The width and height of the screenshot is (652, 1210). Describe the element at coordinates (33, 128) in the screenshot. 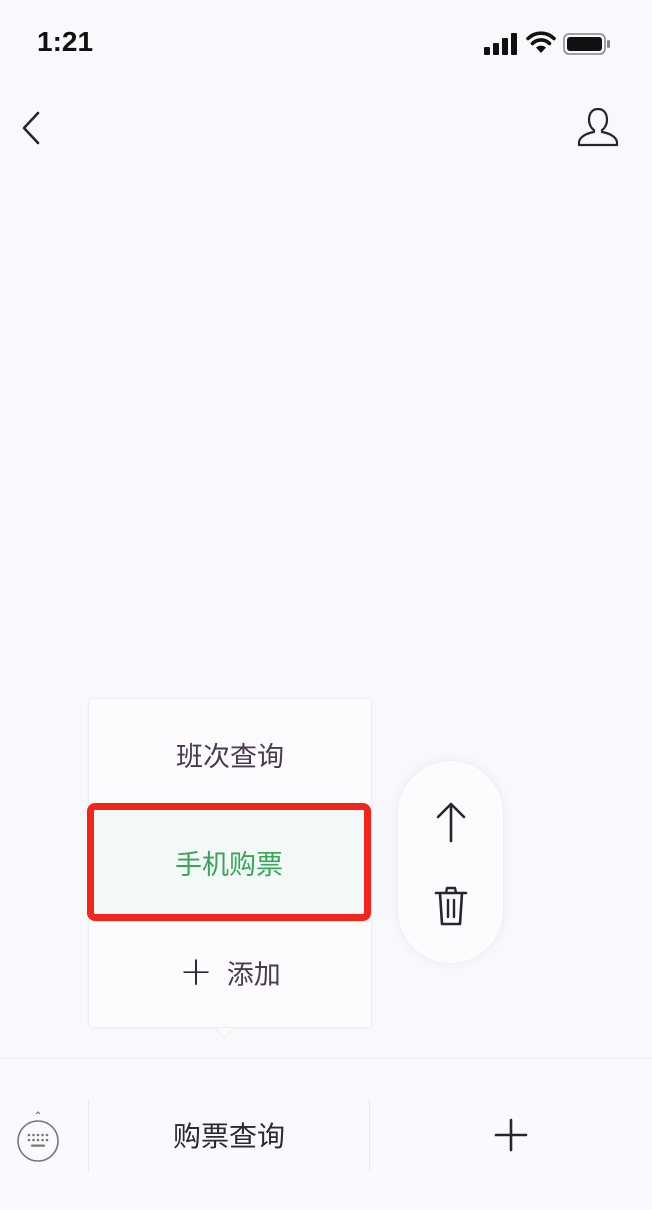

I see `chevron-left-icon` at that location.